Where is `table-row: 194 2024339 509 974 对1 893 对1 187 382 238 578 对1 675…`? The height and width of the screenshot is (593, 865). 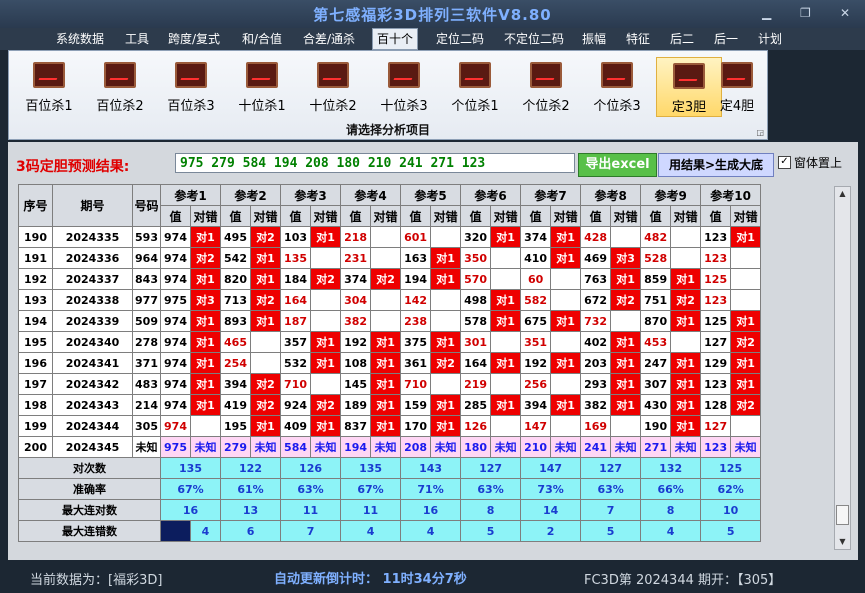
table-row: 194 2024339 509 974 对1 893 对1 187 382 238 578 对1 675… is located at coordinates (390, 321).